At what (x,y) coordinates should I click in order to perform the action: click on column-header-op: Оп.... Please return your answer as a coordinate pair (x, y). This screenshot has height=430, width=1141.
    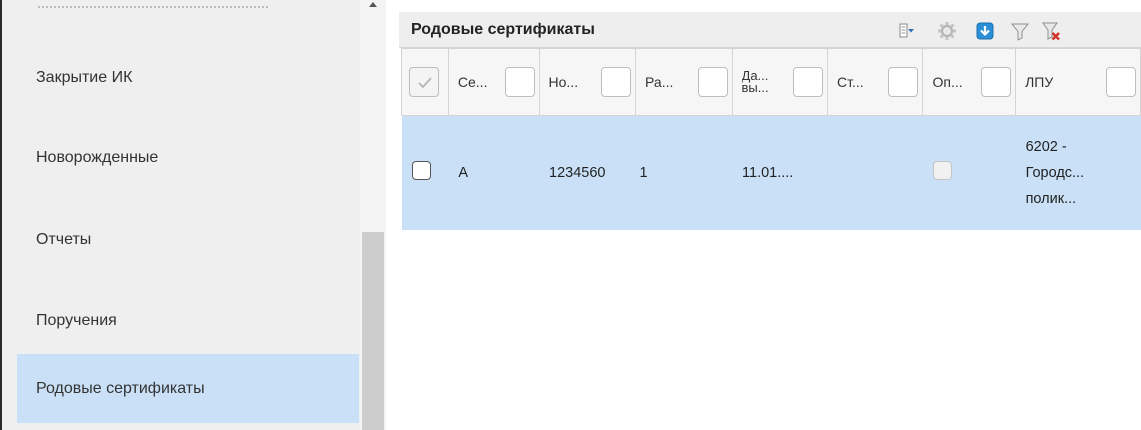
    Looking at the image, I should click on (969, 82).